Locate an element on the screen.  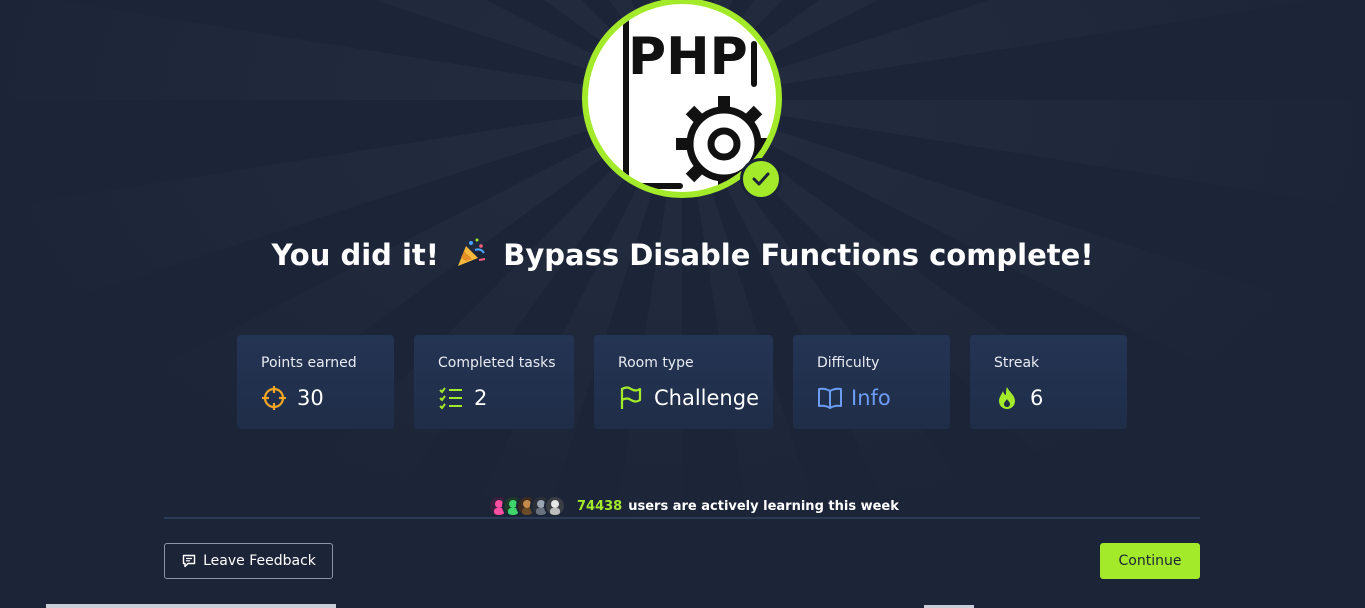
stat-value: 2 is located at coordinates (481, 398).